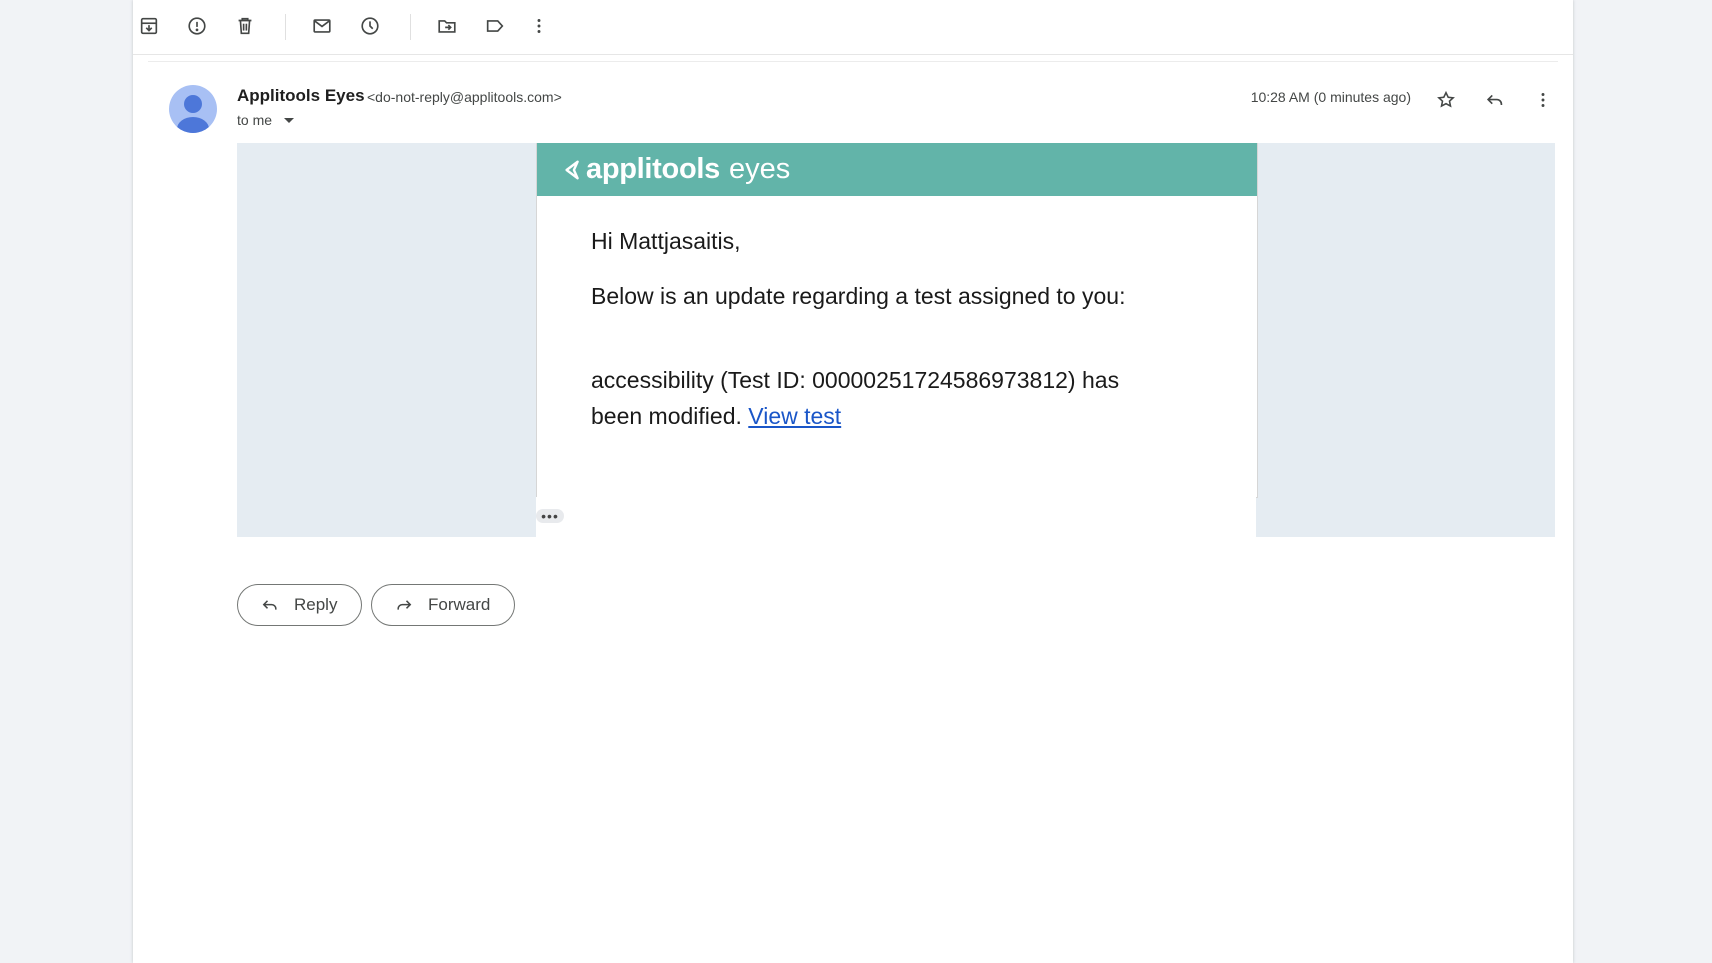  I want to click on reply-button: Reply, so click(300, 605).